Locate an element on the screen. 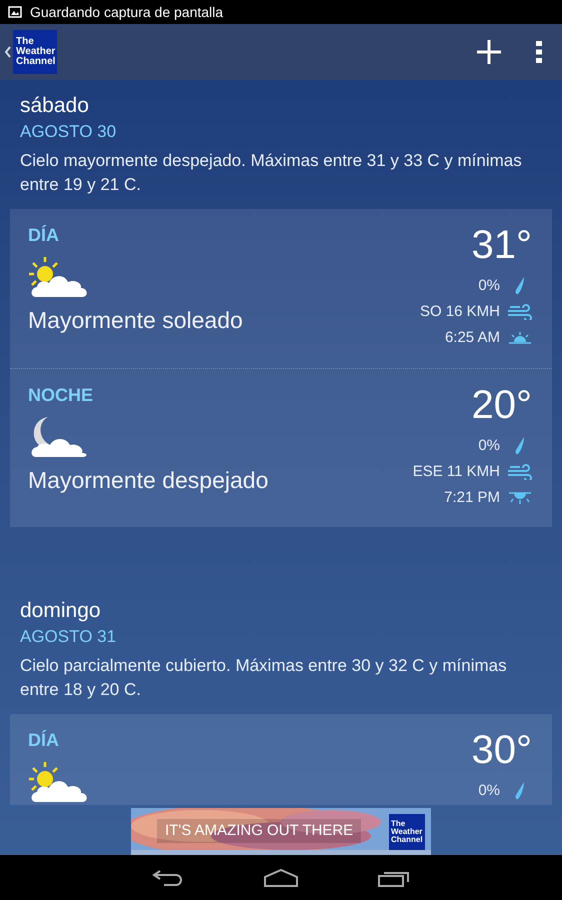 Image resolution: width=562 pixels, height=900 pixels. wind-text: ESE 11 KMH is located at coordinates (456, 472).